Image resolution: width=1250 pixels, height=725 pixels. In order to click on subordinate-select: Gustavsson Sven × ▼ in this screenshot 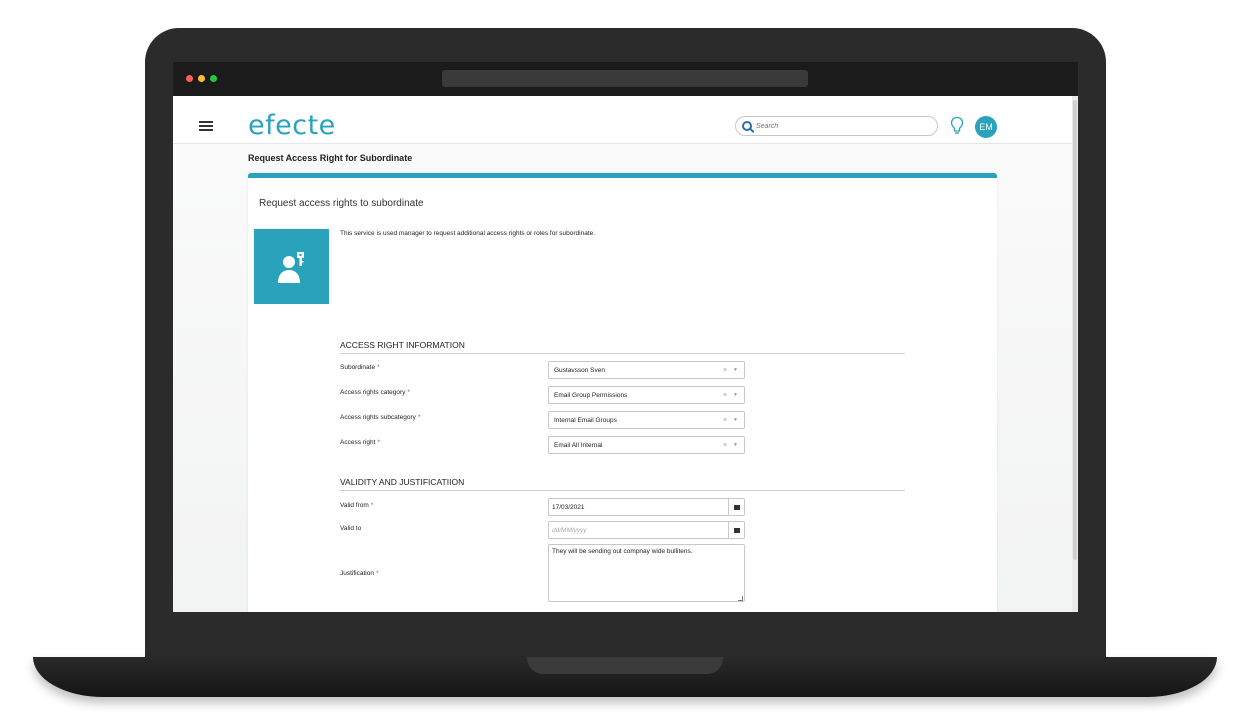, I will do `click(646, 370)`.